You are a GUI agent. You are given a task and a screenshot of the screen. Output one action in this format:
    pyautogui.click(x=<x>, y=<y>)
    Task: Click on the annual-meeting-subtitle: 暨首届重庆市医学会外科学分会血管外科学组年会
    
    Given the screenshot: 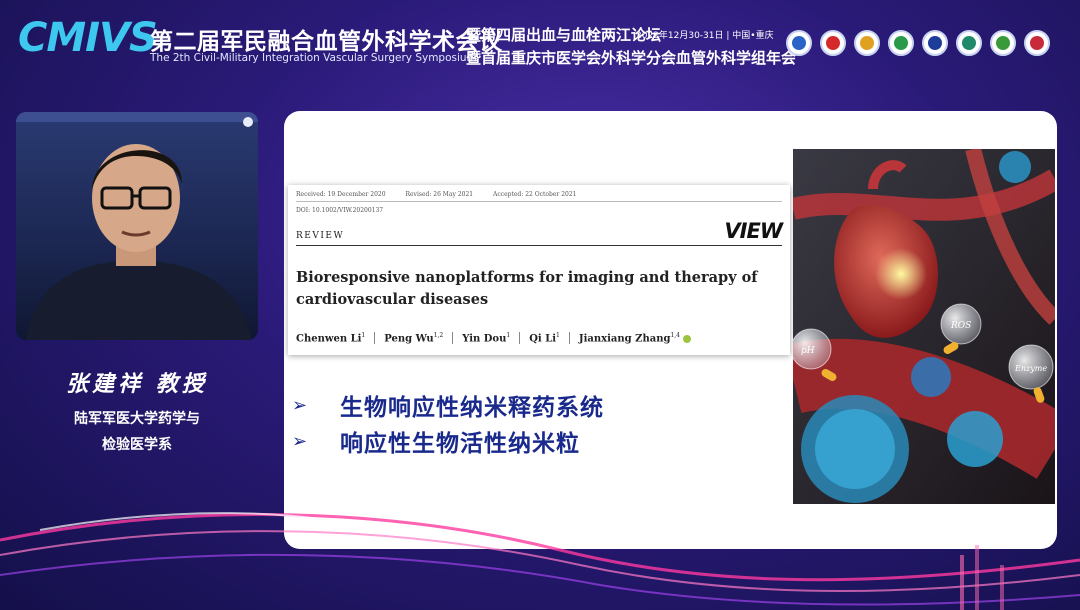 What is the action you would take?
    pyautogui.click(x=631, y=58)
    